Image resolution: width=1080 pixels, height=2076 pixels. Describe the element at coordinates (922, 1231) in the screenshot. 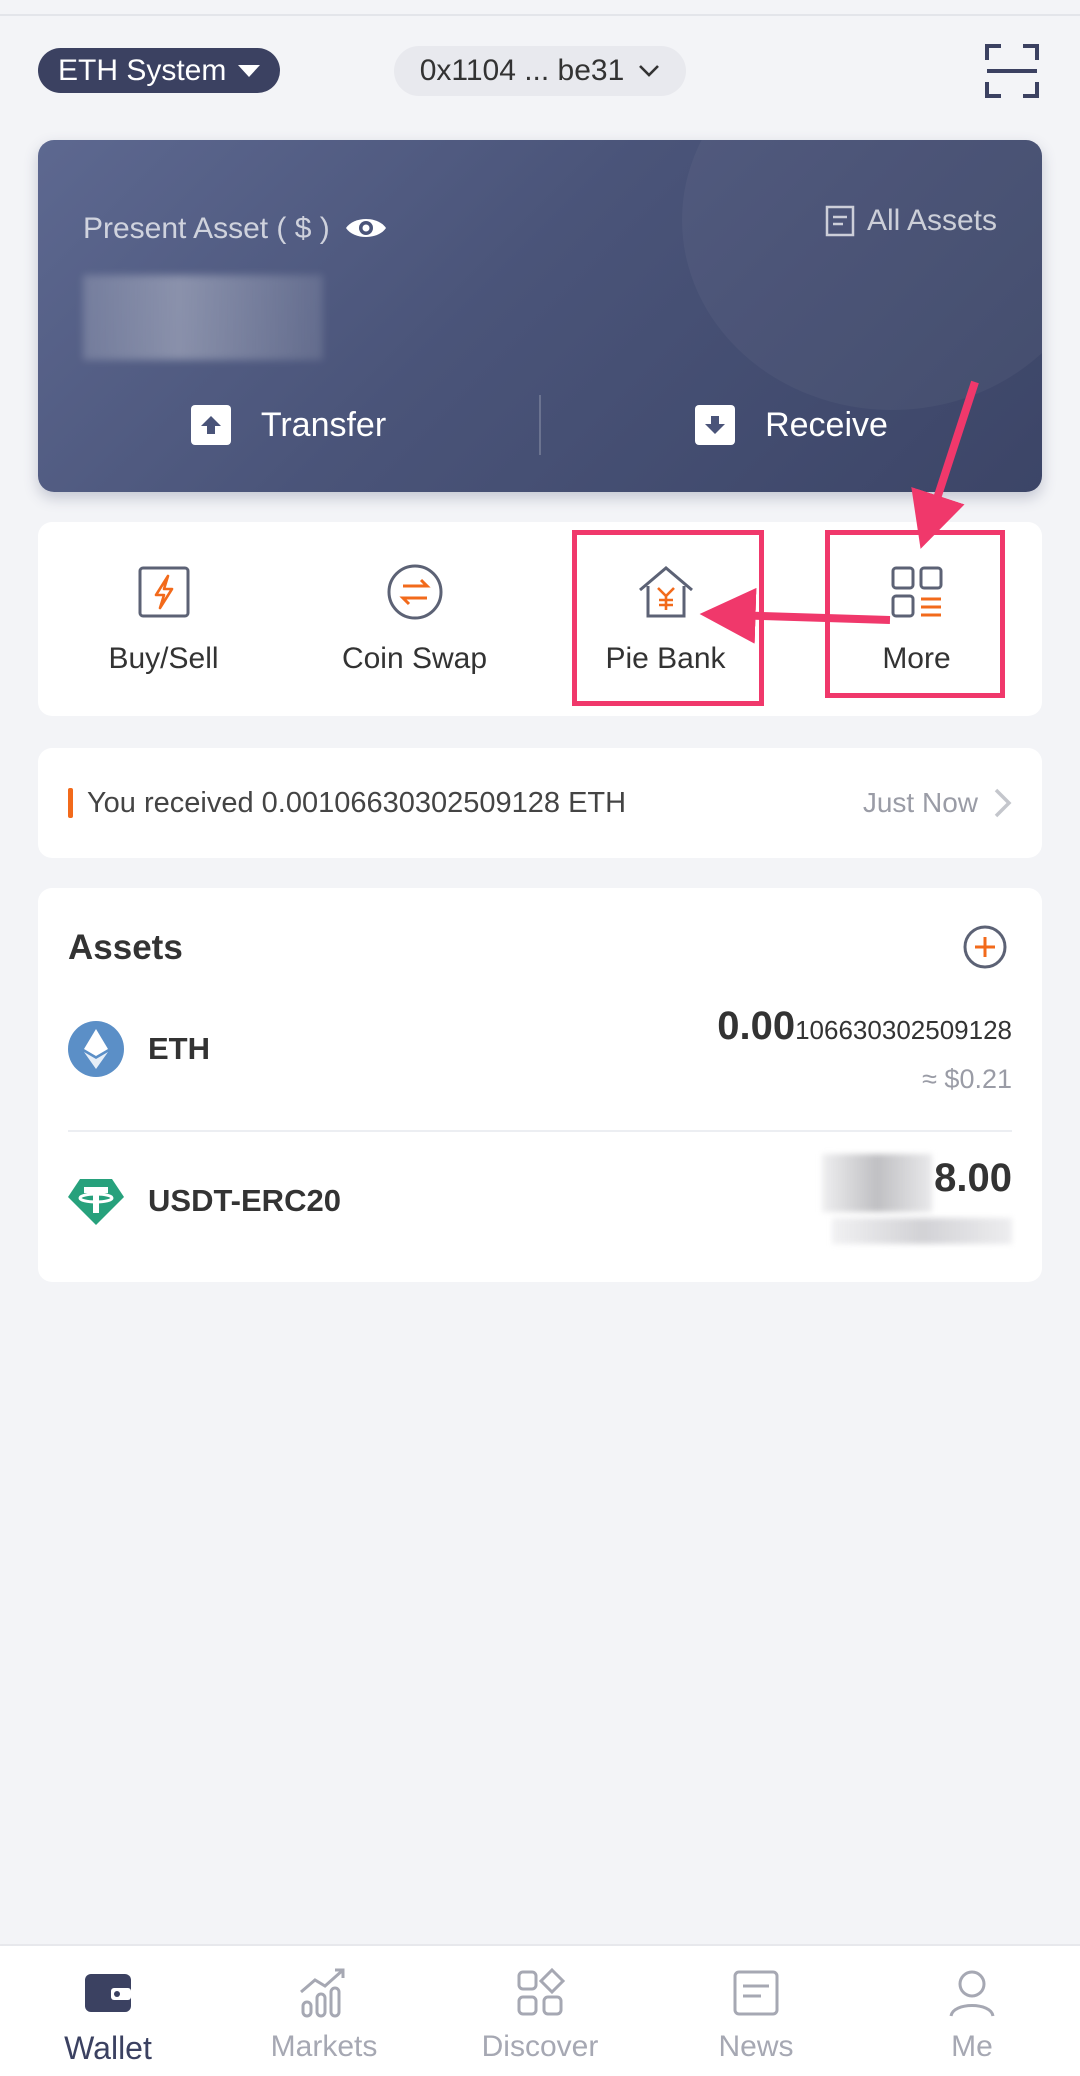

I see `hidden-fiat-value` at that location.